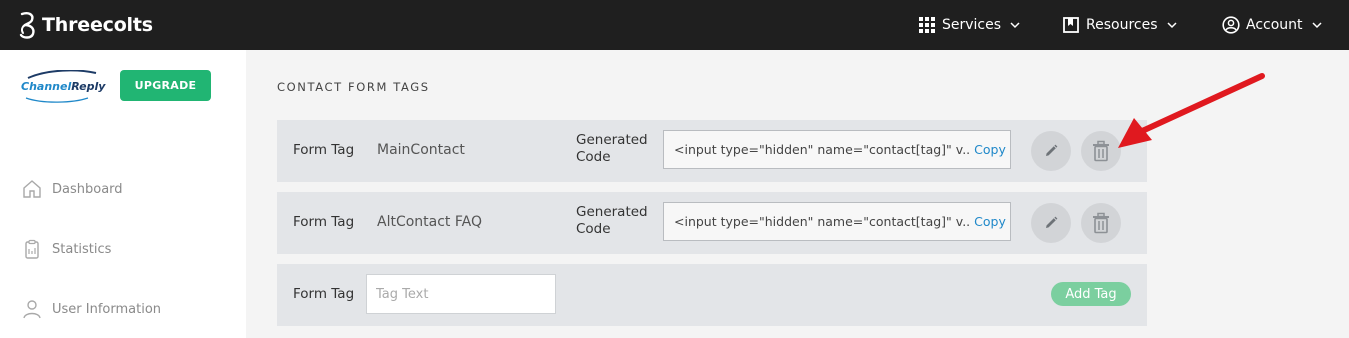  I want to click on sidebar-item-label: User Information, so click(107, 309).